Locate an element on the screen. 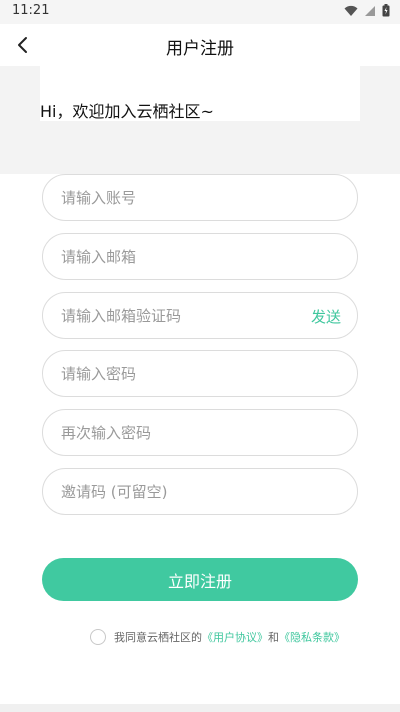  agreement-row: 我同意云栖社区的 《用户协议》 和 《隐私条款》 is located at coordinates (217, 637).